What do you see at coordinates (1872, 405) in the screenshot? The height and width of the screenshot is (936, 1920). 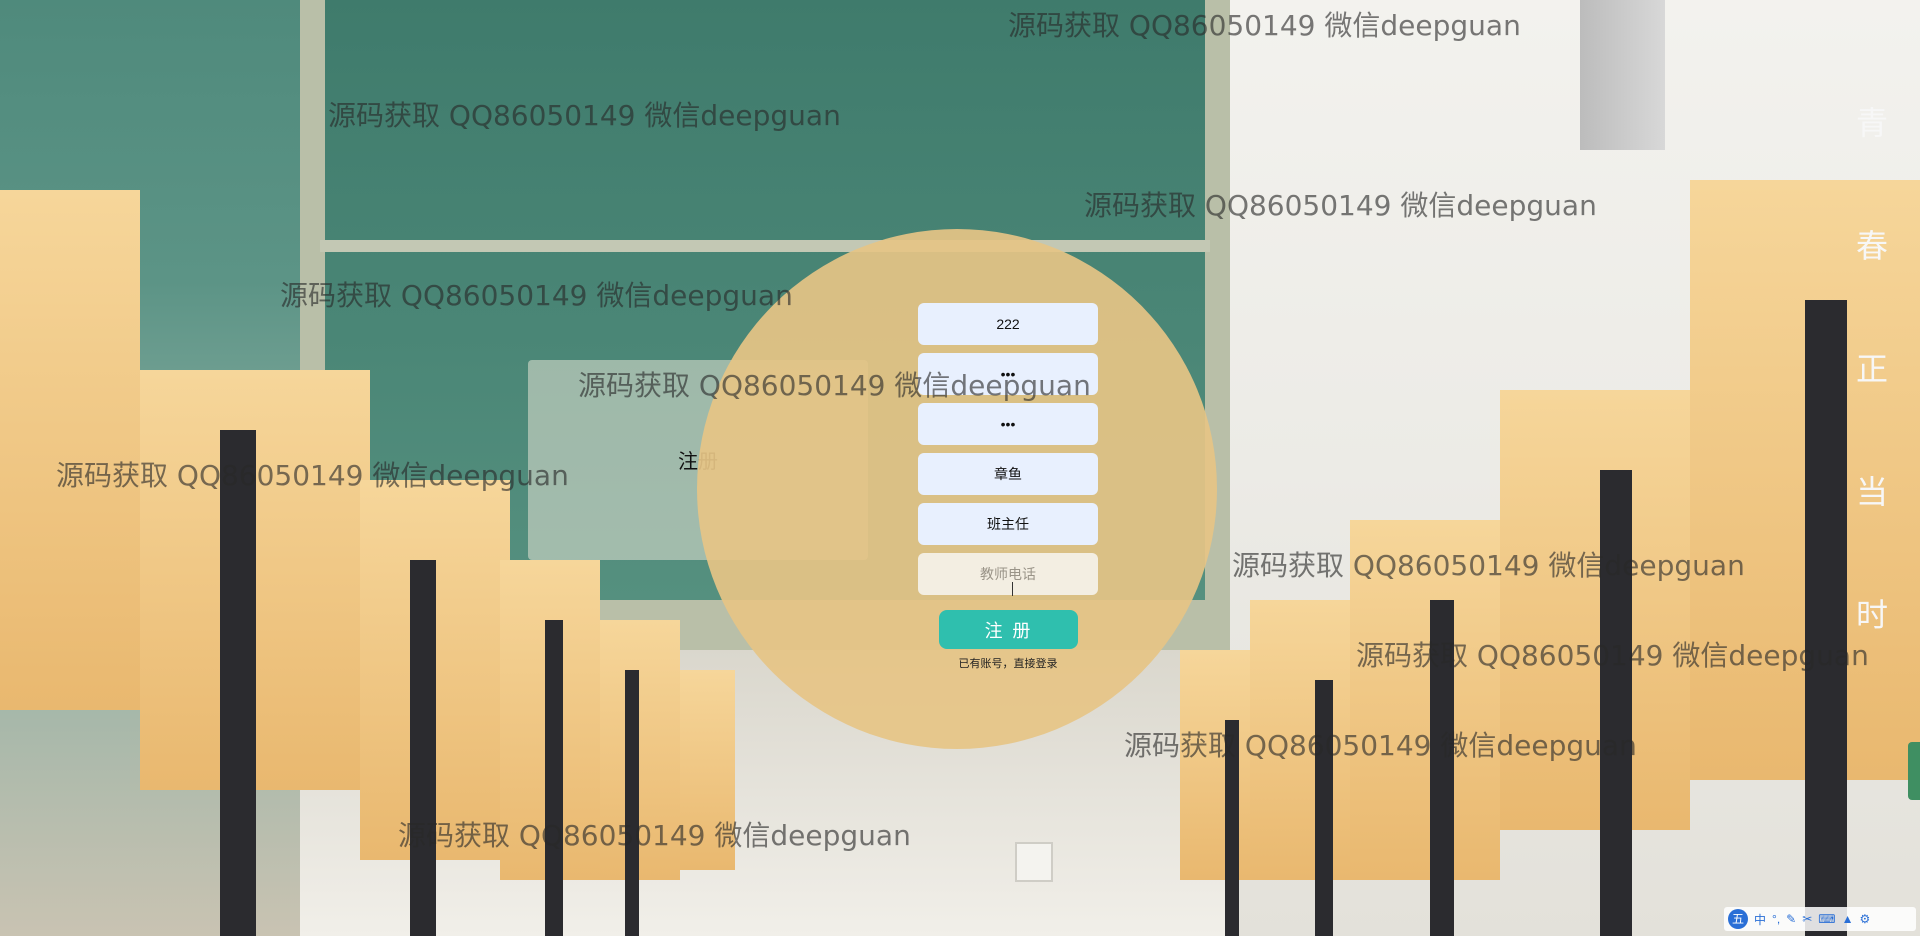 I see `vertical-slogan: 青 春 正 当 时` at bounding box center [1872, 405].